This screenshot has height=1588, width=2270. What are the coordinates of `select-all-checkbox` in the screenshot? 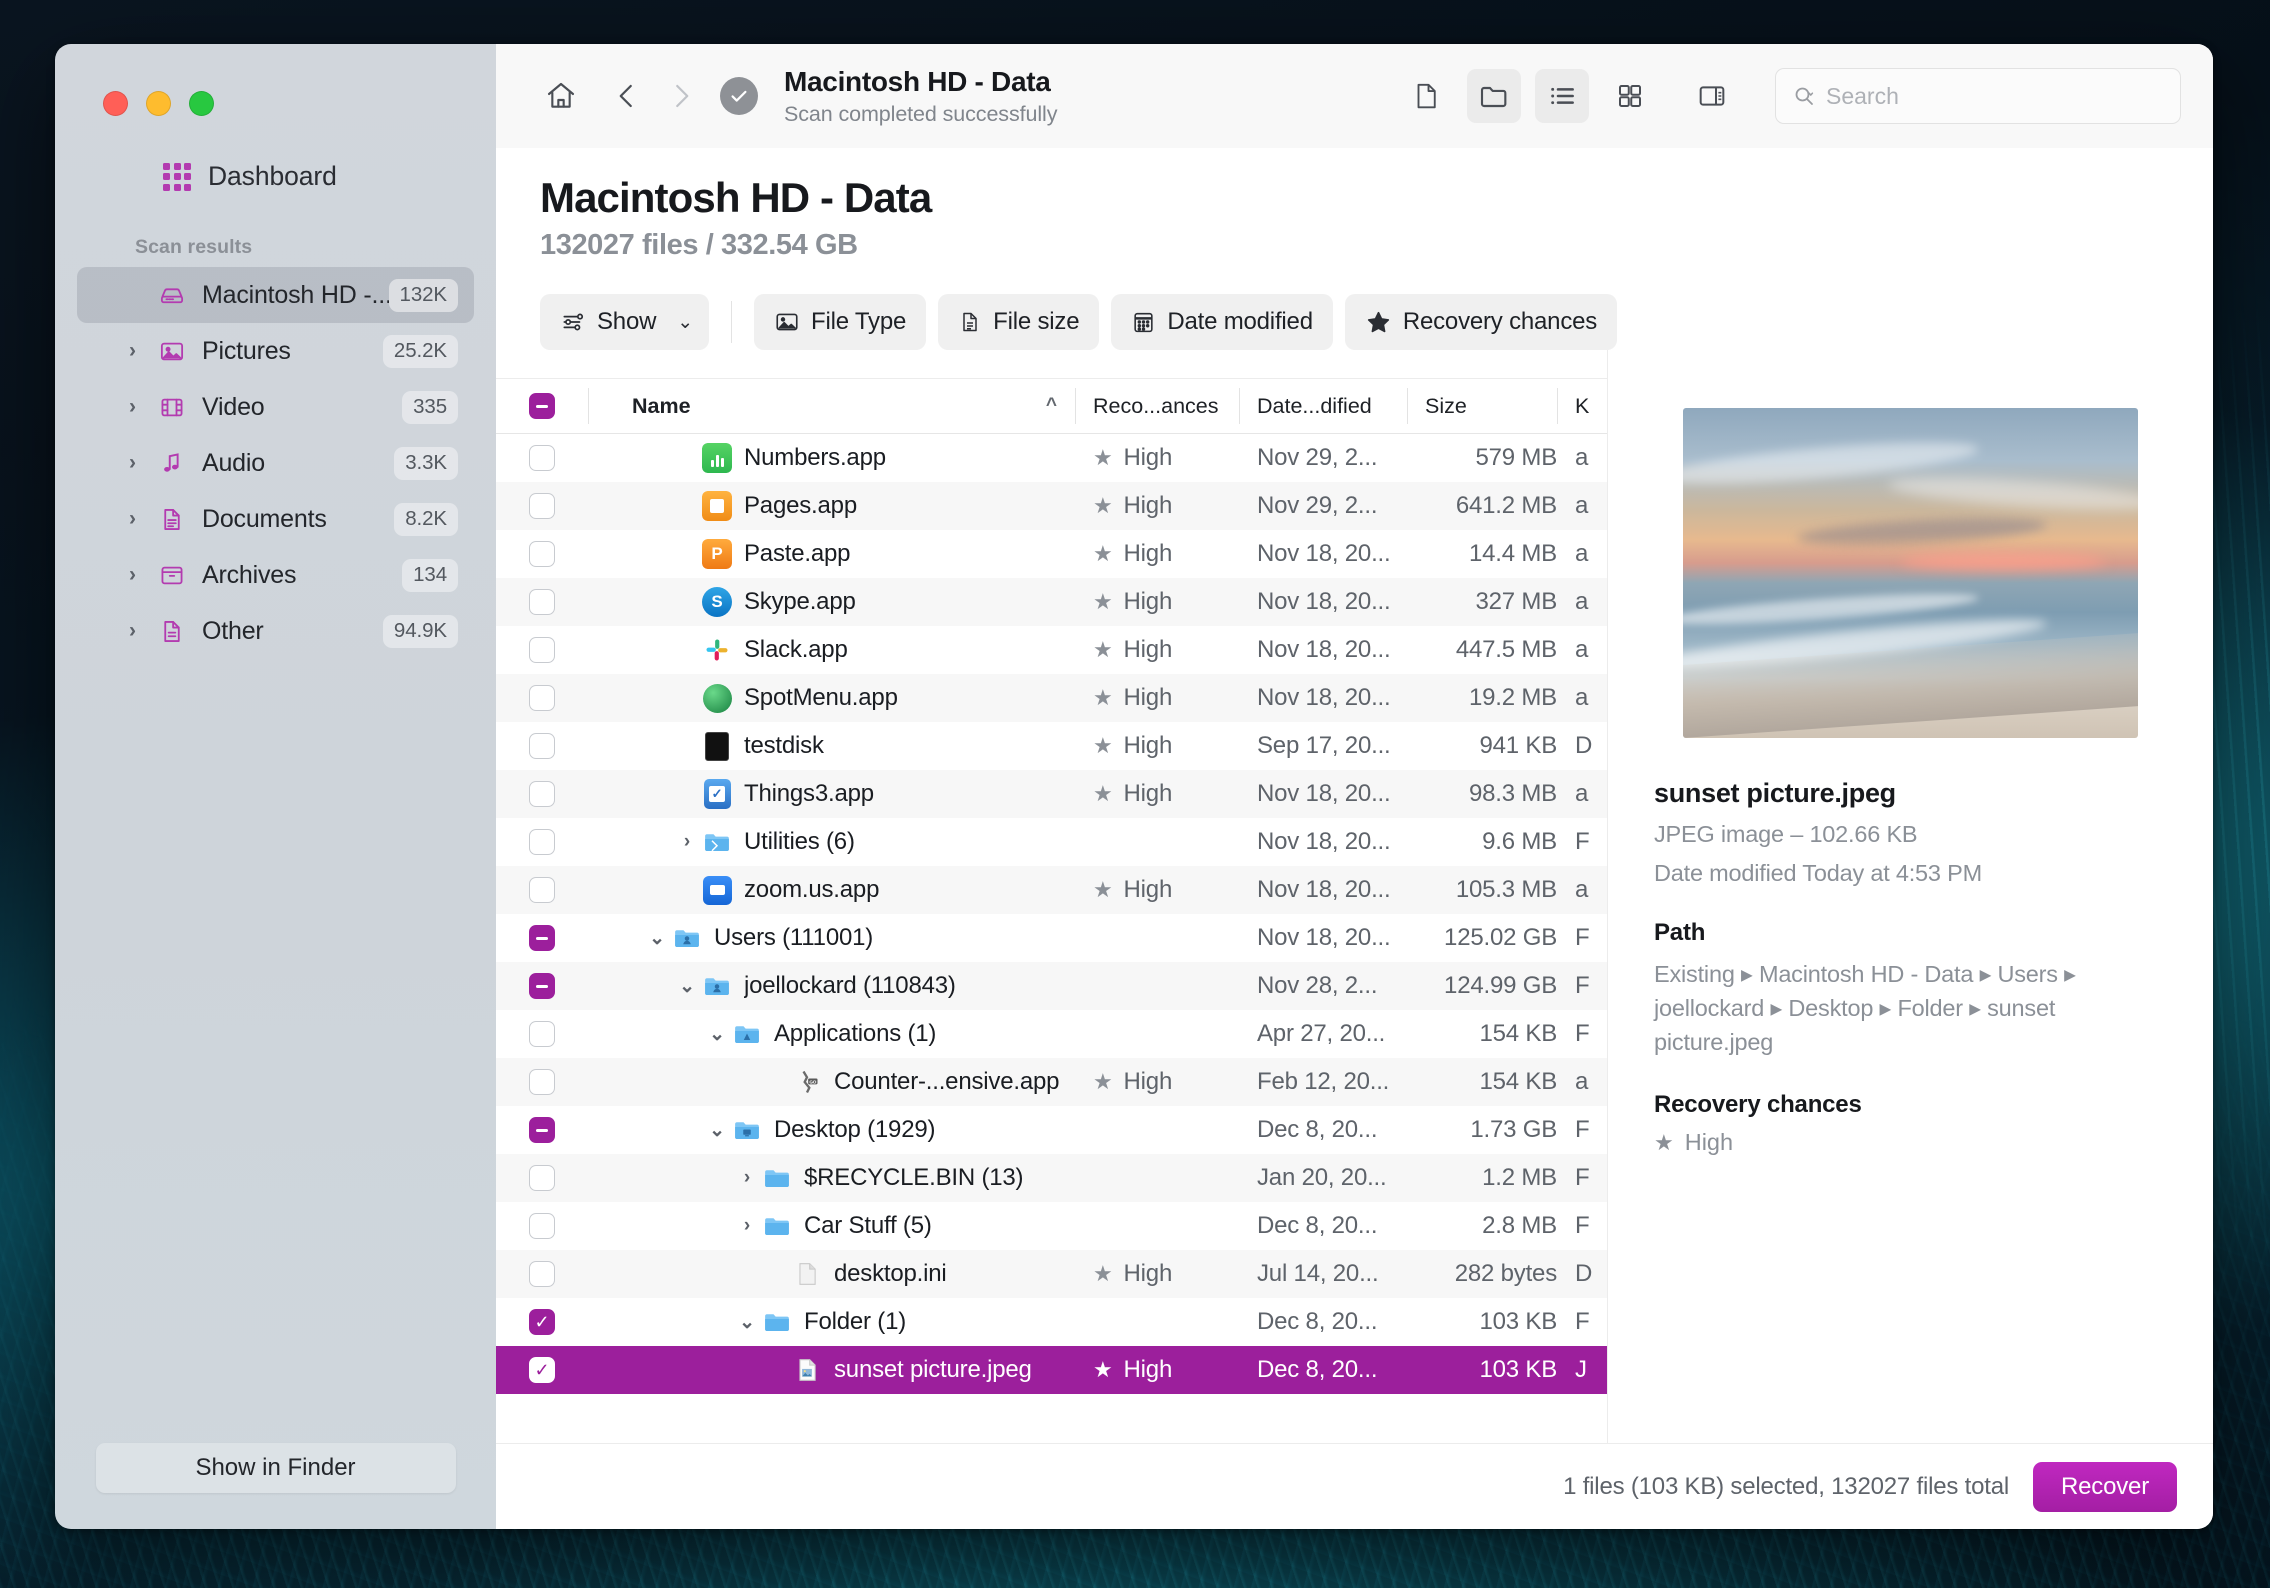 It's located at (542, 406).